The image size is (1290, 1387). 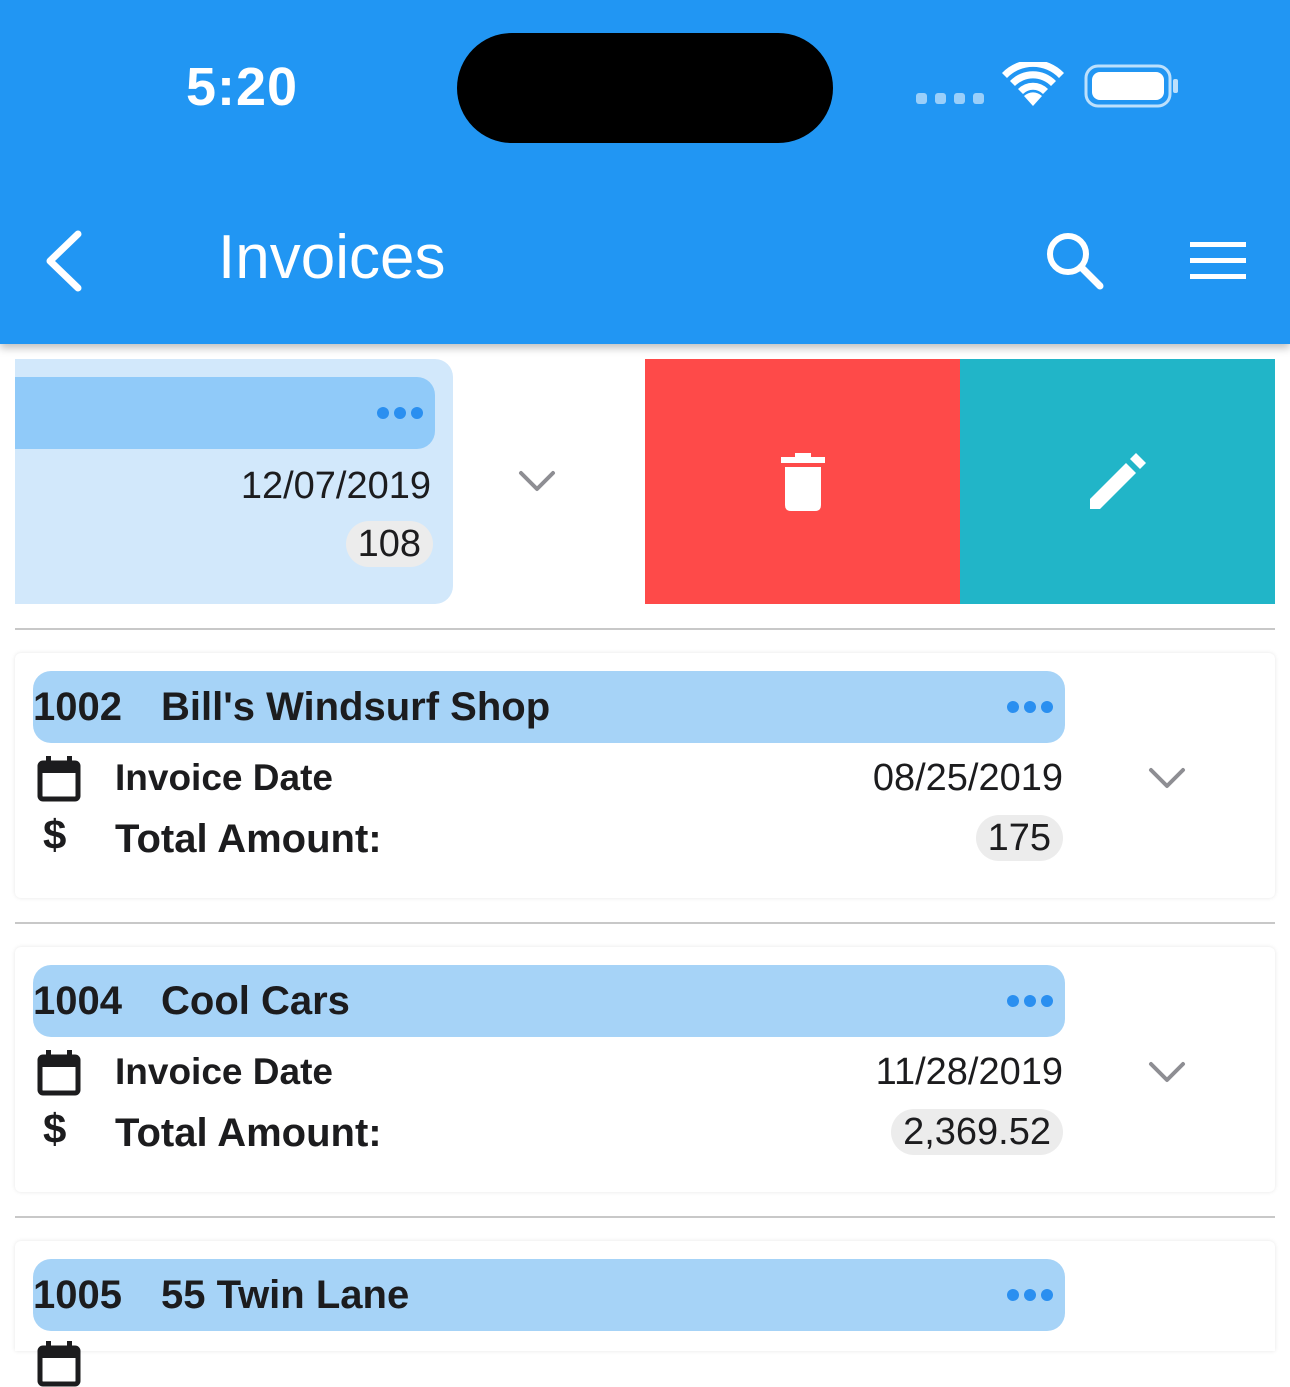 I want to click on back-chevron-icon, so click(x=65, y=261).